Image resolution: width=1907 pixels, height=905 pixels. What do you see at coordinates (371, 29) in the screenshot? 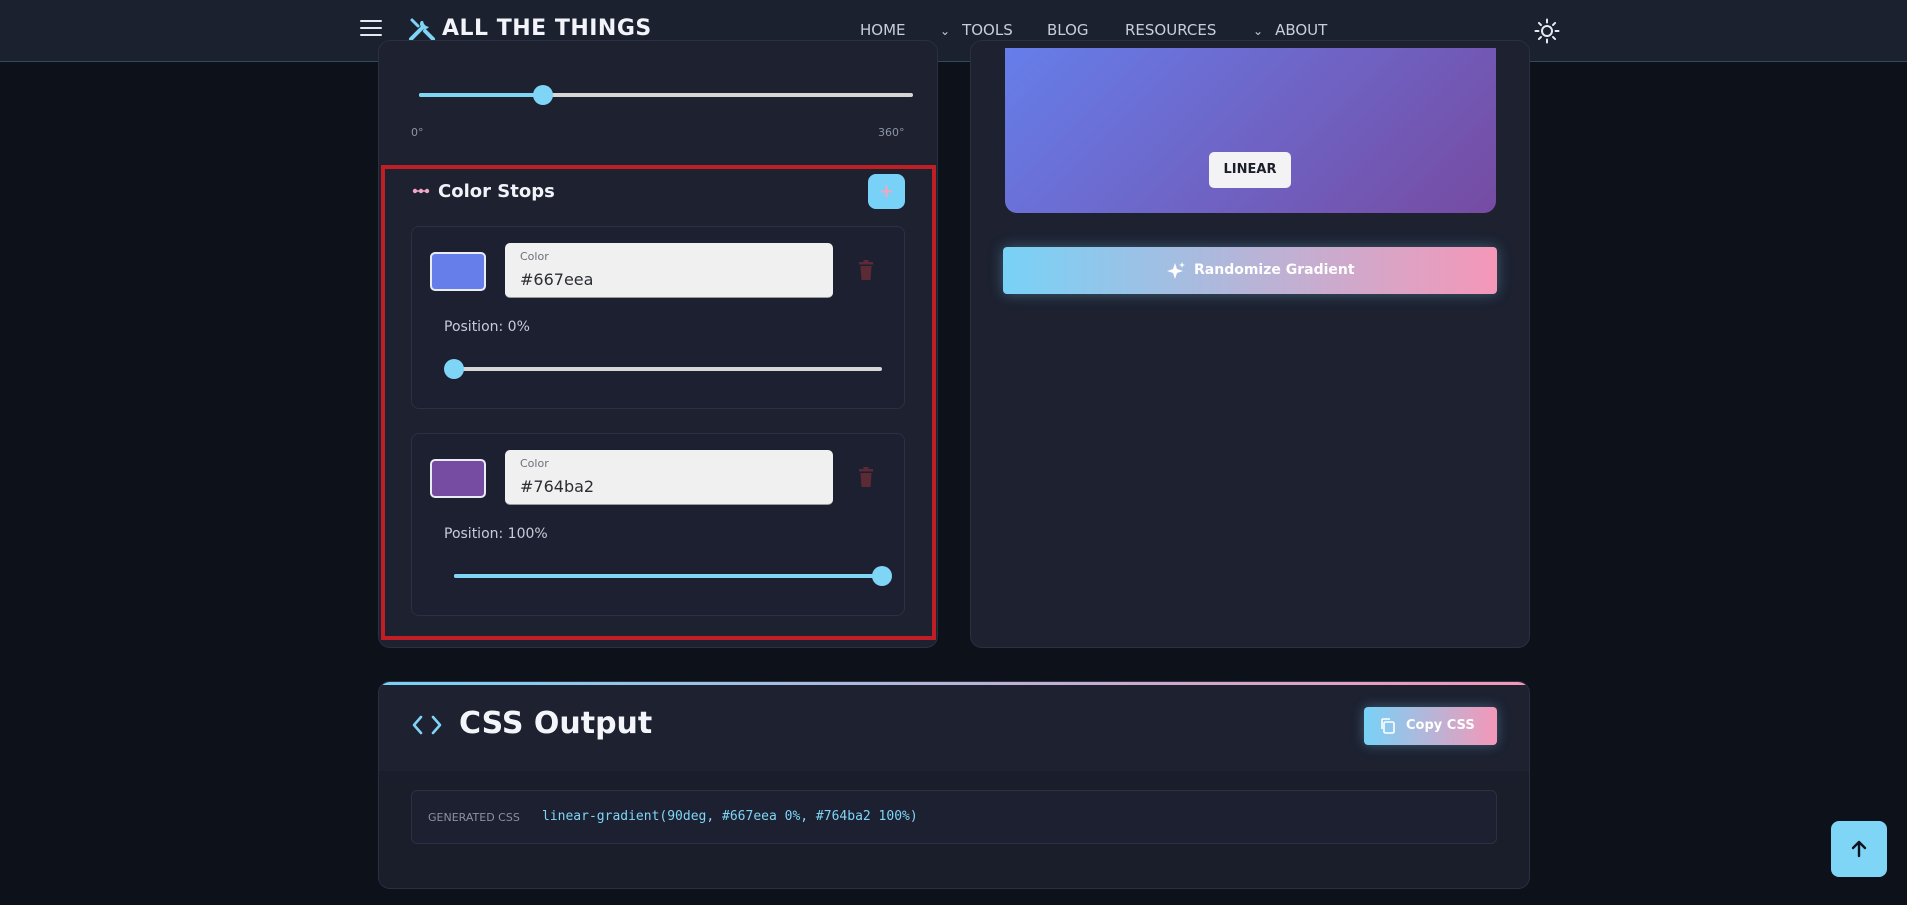
I see `hamburger-menu-icon` at bounding box center [371, 29].